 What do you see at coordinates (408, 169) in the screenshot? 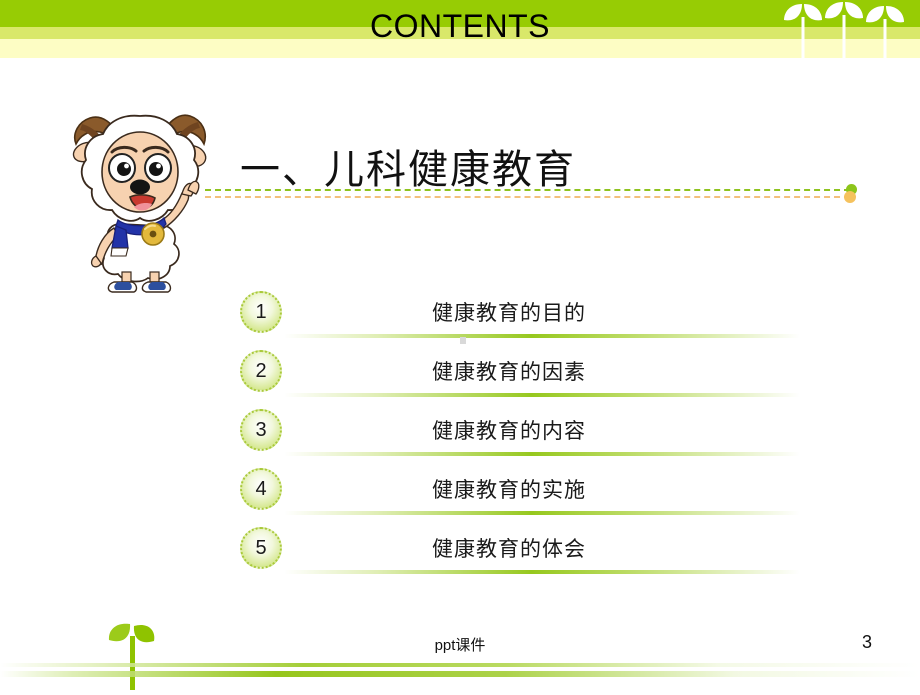
I see `section-title: 一、儿科健康教育` at bounding box center [408, 169].